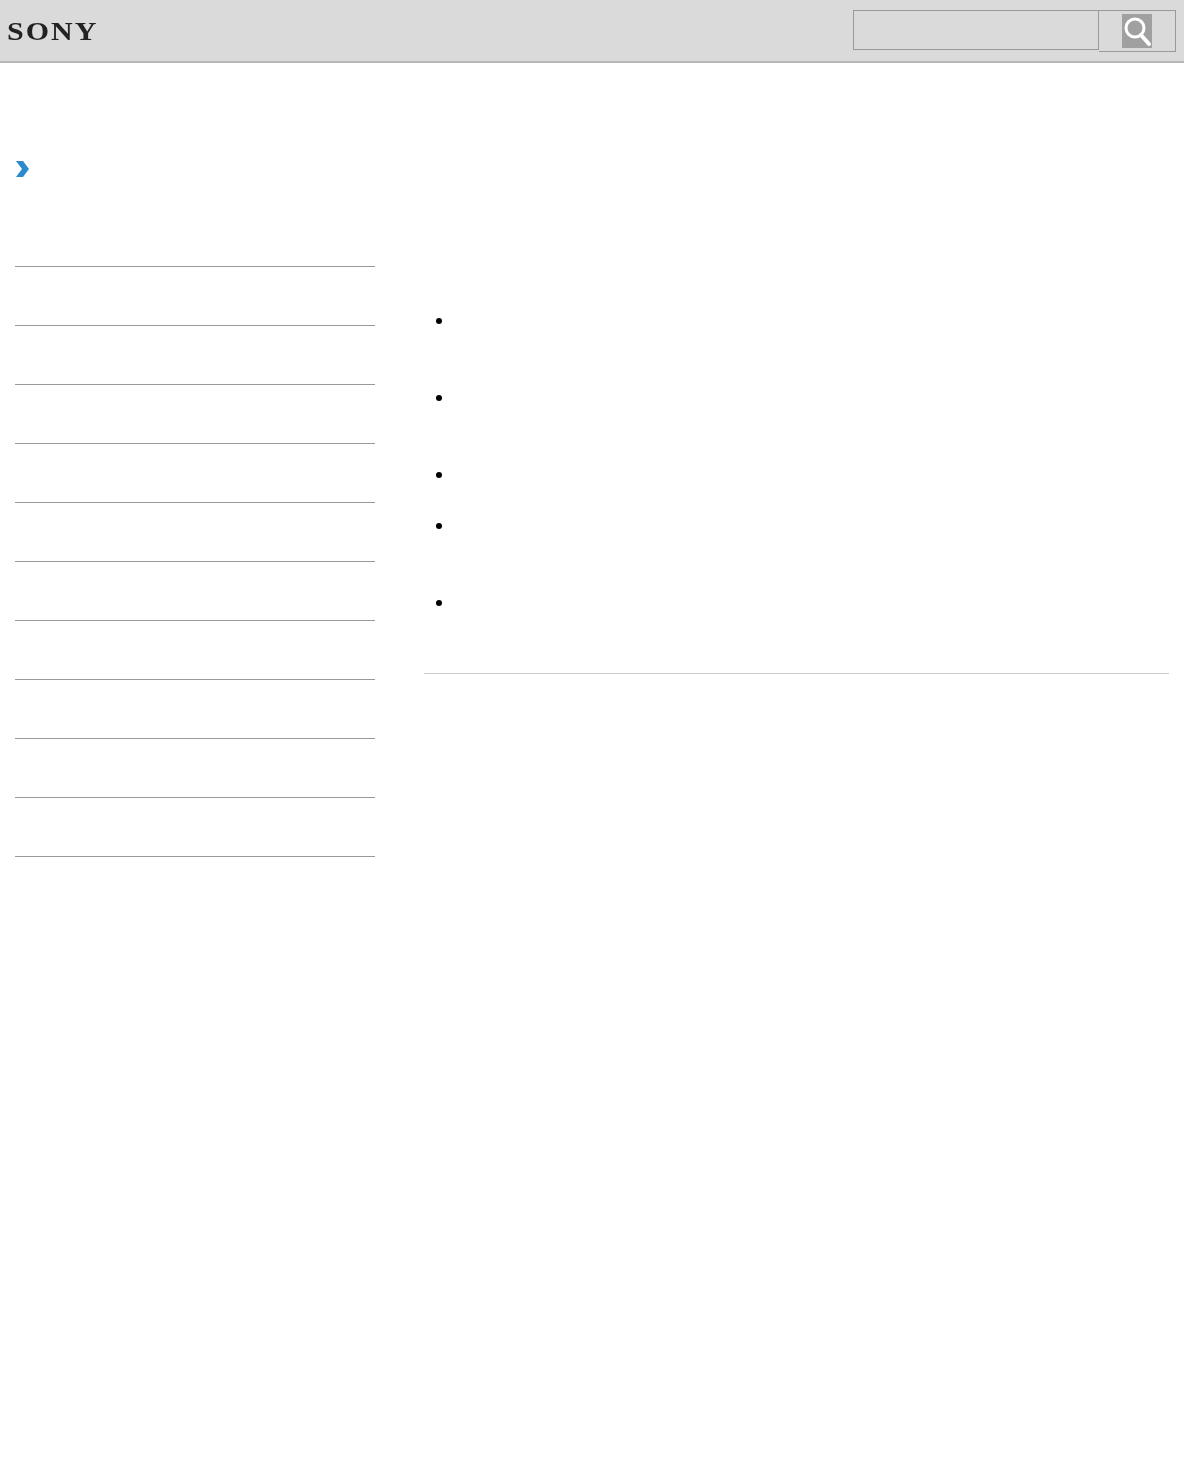  I want to click on chevron-icon, so click(22, 169).